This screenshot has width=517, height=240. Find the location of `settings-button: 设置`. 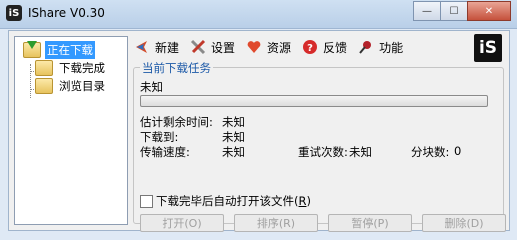

settings-button: 设置 is located at coordinates (212, 47).